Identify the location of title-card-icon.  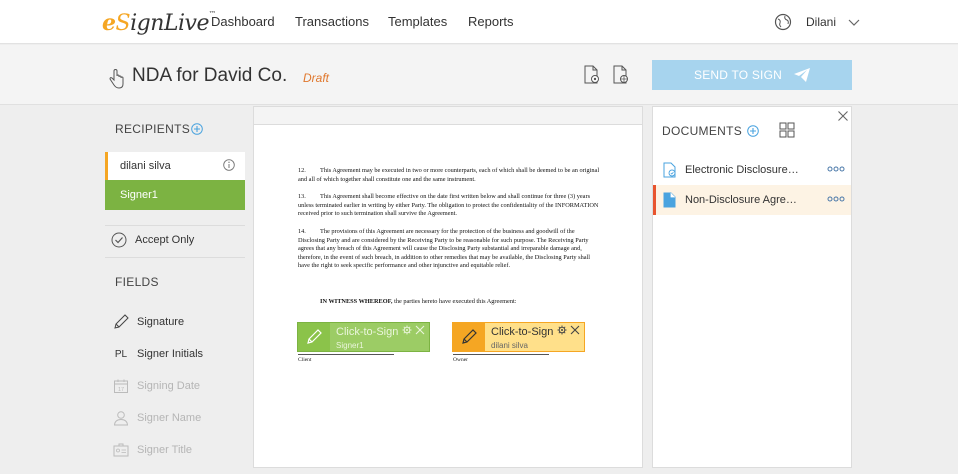
(121, 450).